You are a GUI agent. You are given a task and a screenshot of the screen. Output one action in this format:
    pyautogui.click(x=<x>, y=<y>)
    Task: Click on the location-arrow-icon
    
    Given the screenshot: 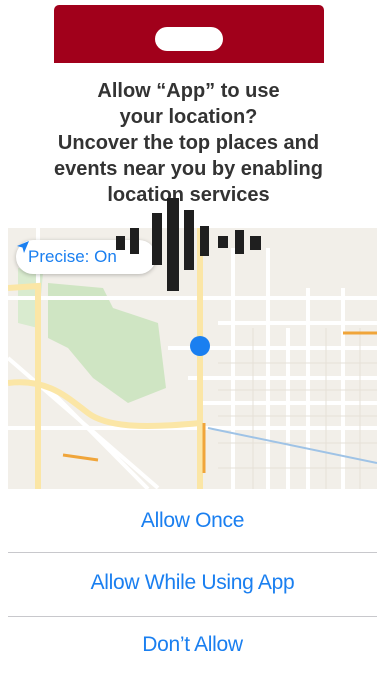 What is the action you would take?
    pyautogui.click(x=23, y=247)
    